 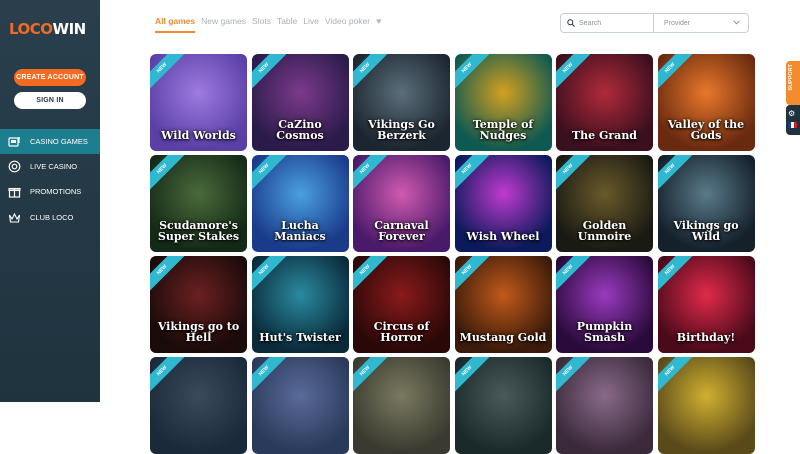 I want to click on game-title: CaZino Cosmos, so click(x=300, y=130).